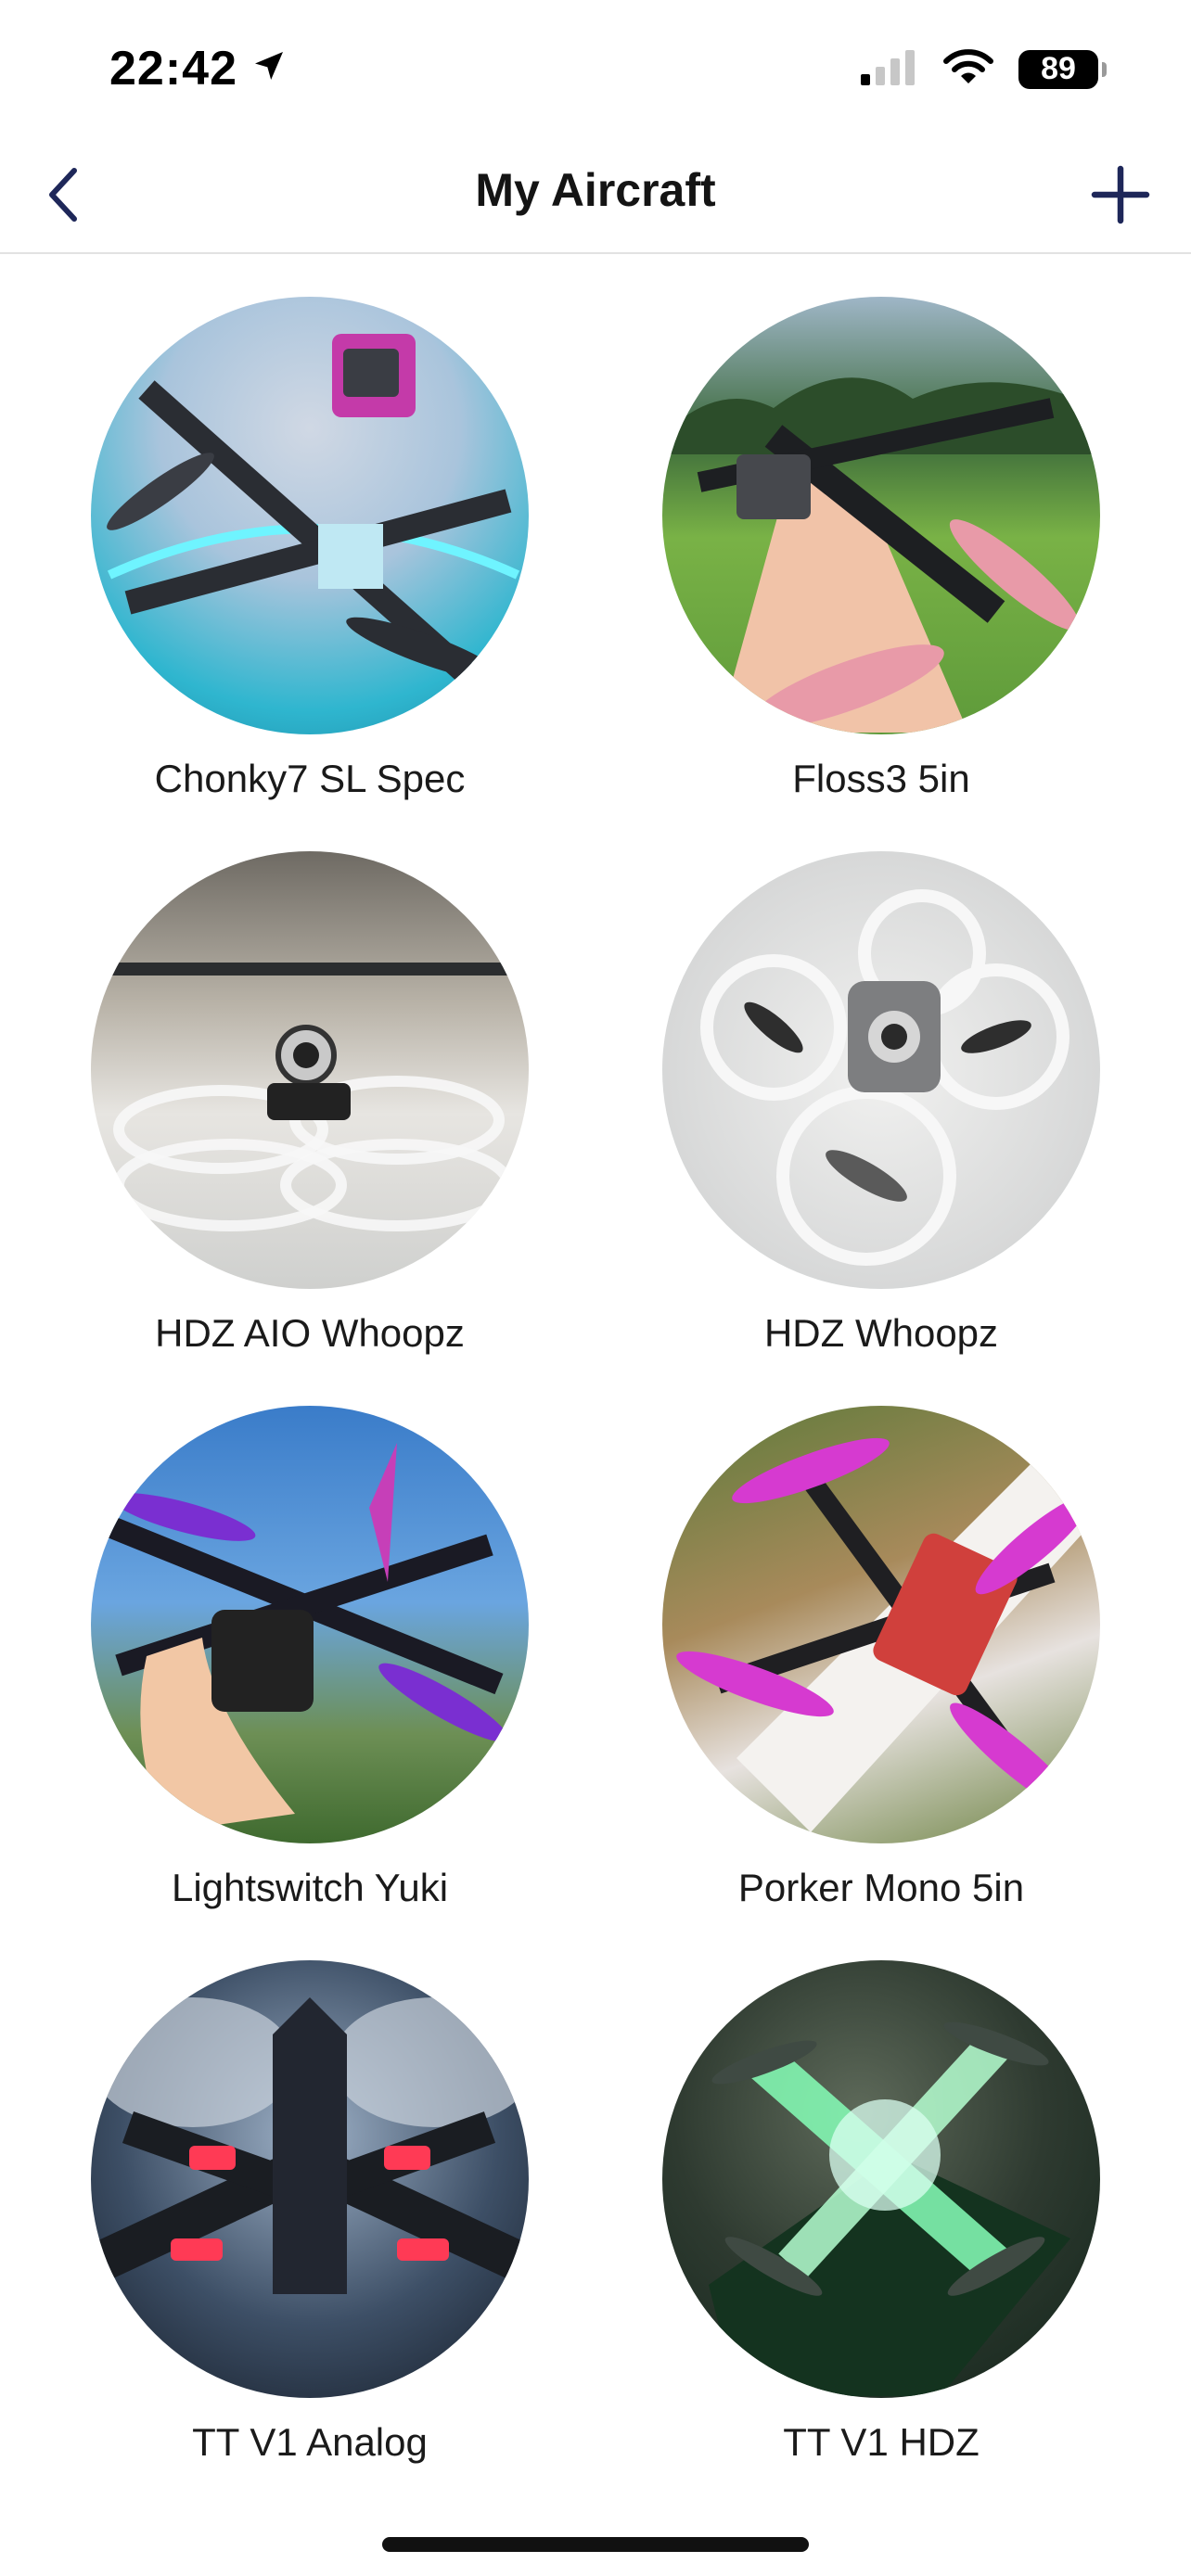 This screenshot has width=1191, height=2576. I want to click on add-aircraft-button, so click(1121, 196).